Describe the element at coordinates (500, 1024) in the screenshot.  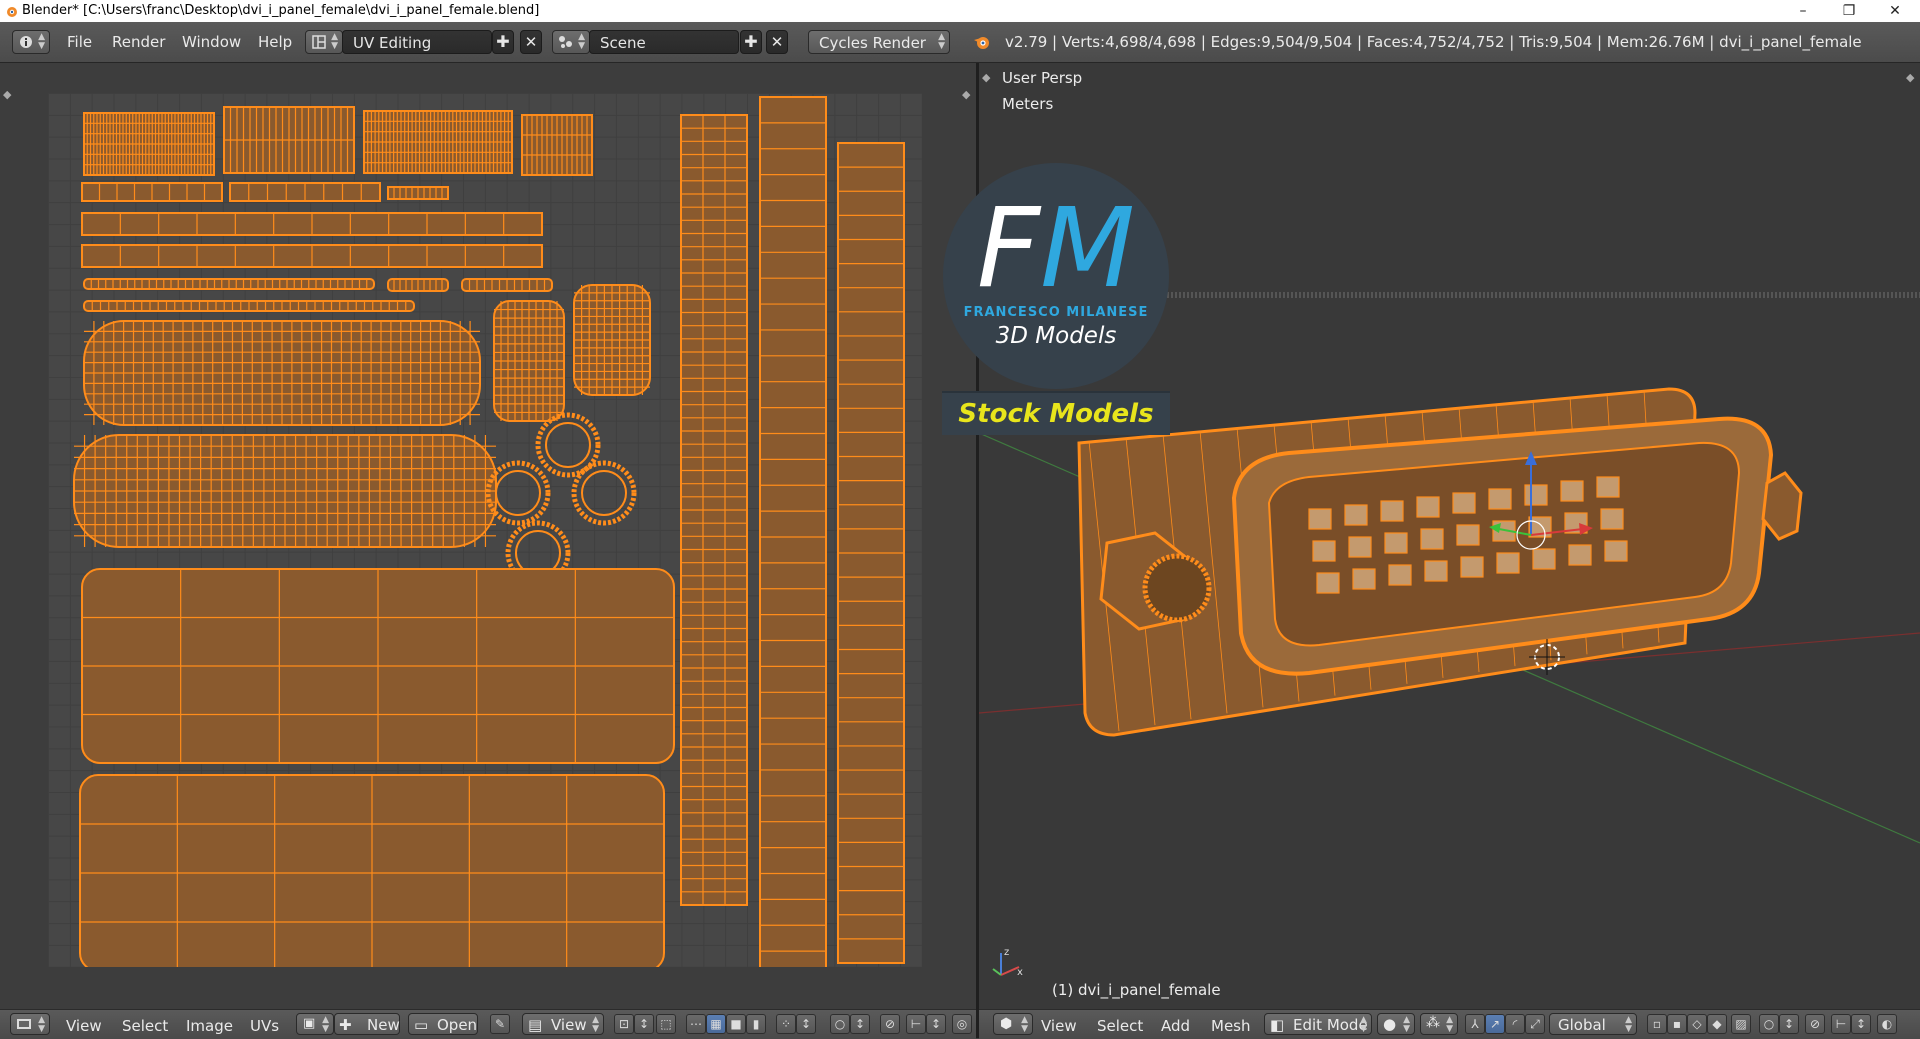
I see `pin-icon: ✎` at that location.